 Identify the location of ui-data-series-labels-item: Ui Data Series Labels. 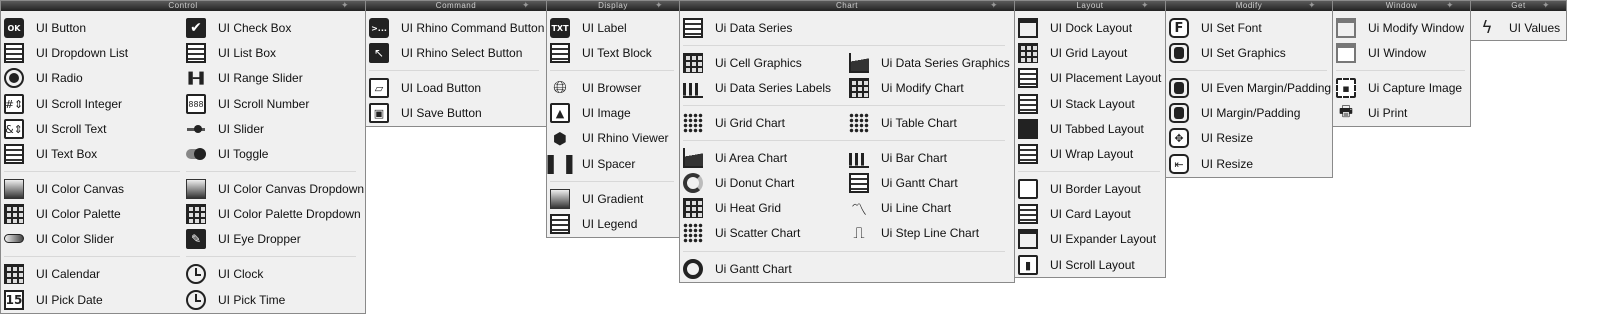
(757, 88).